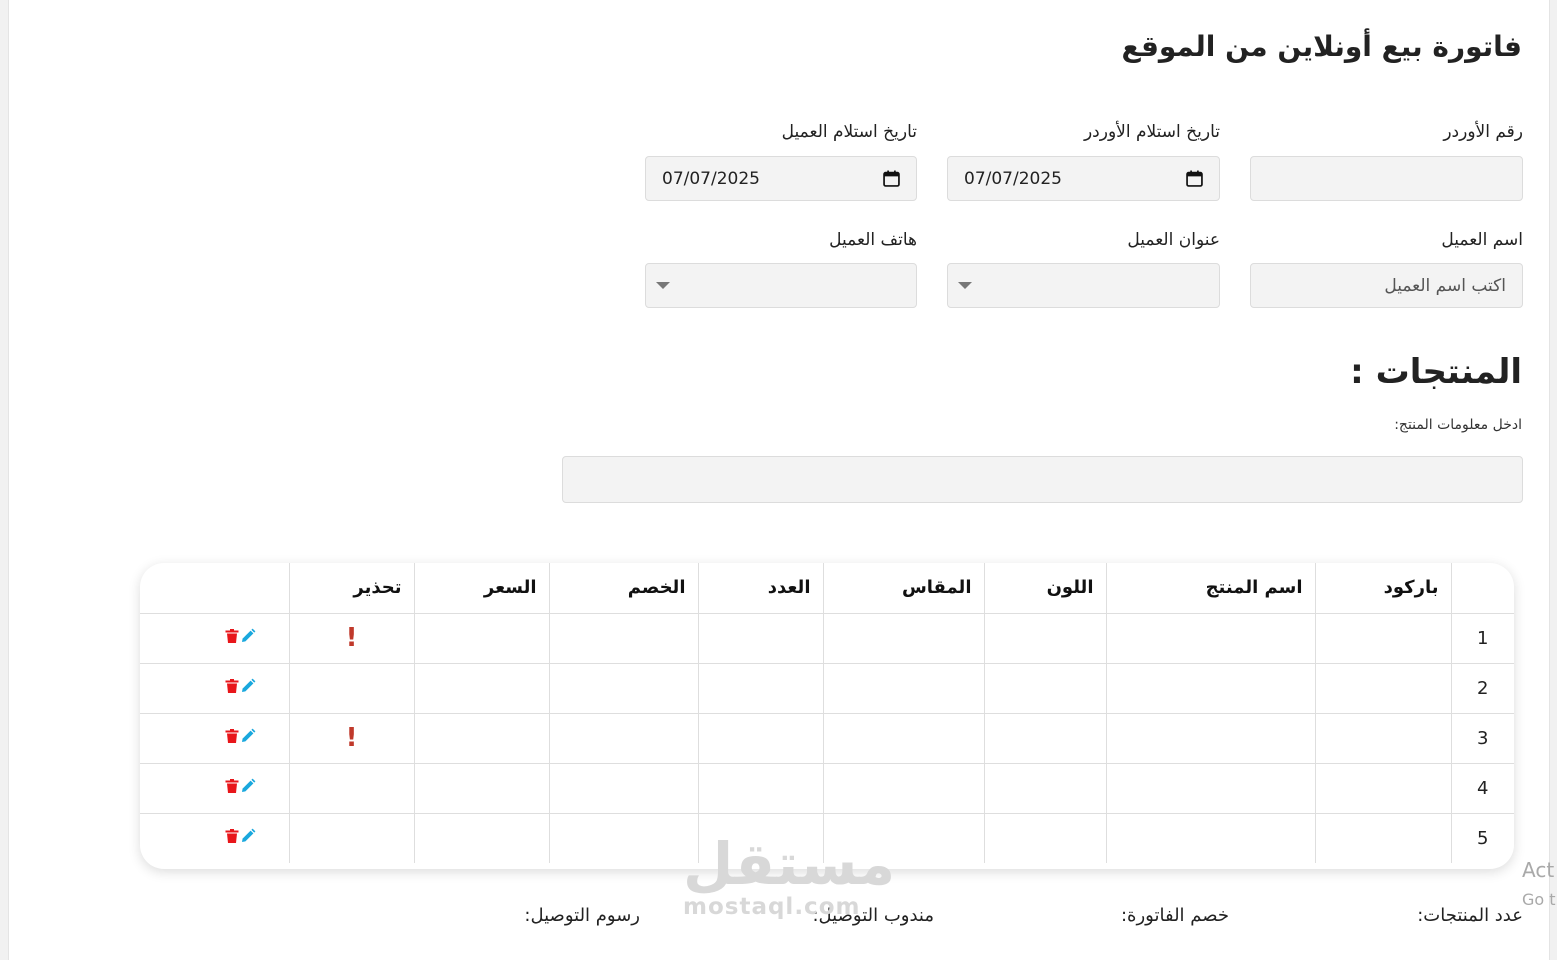  I want to click on row-index: 3, so click(1482, 738).